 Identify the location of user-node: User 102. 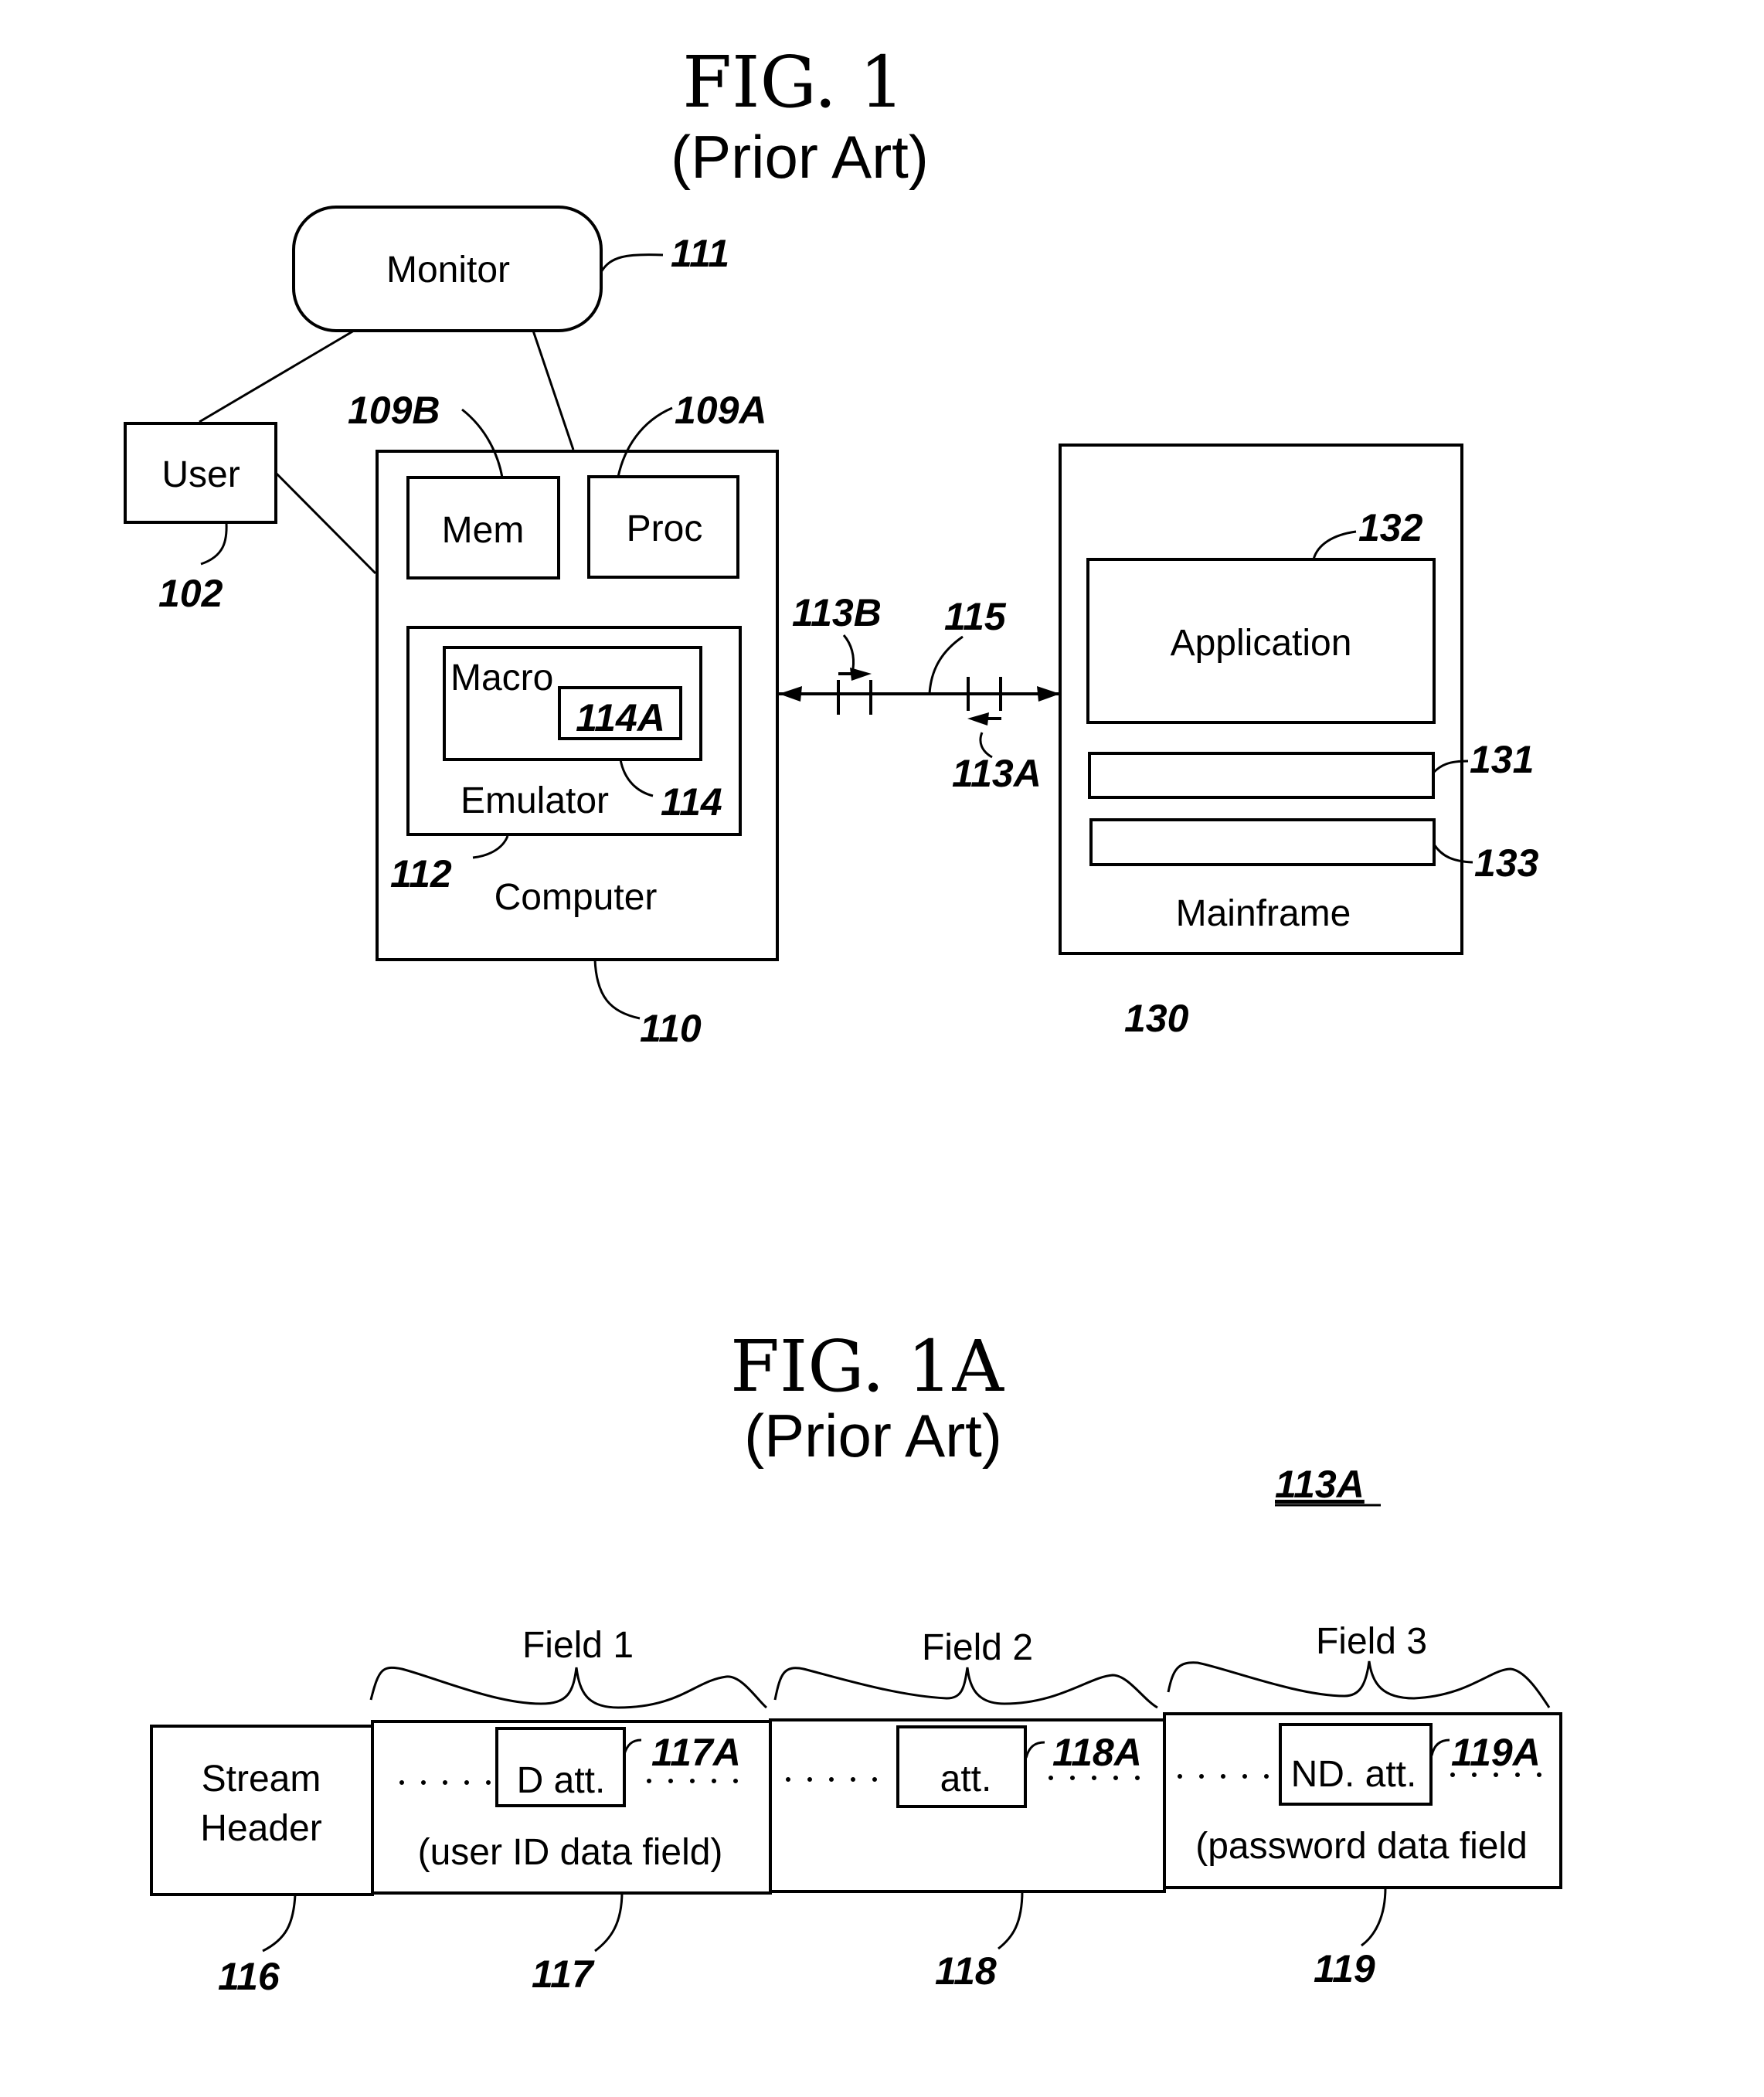
(200, 519).